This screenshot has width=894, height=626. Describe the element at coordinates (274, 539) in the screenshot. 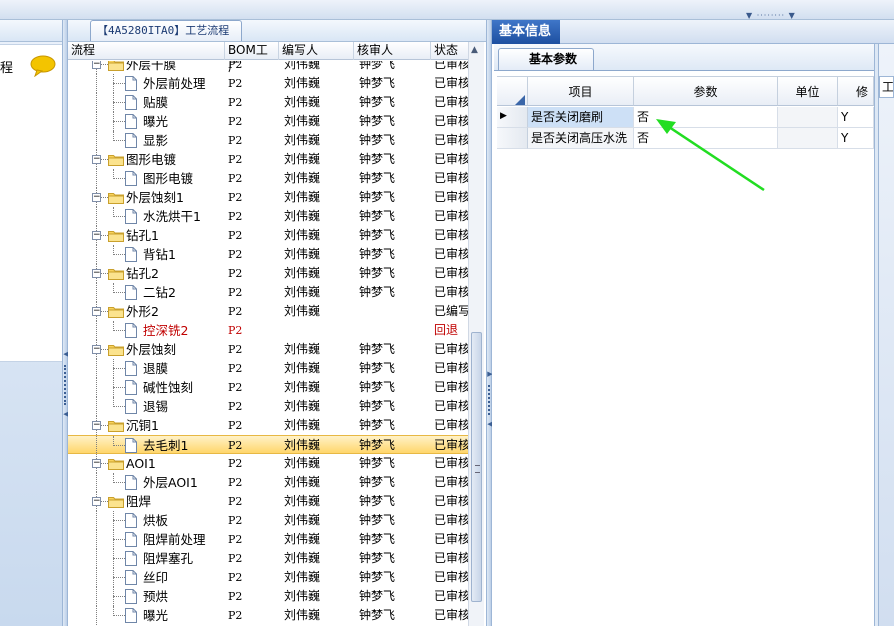

I see `tree-step-row: 阻焊前处理 P2 刘伟巍 钟梦飞 已审核` at that location.